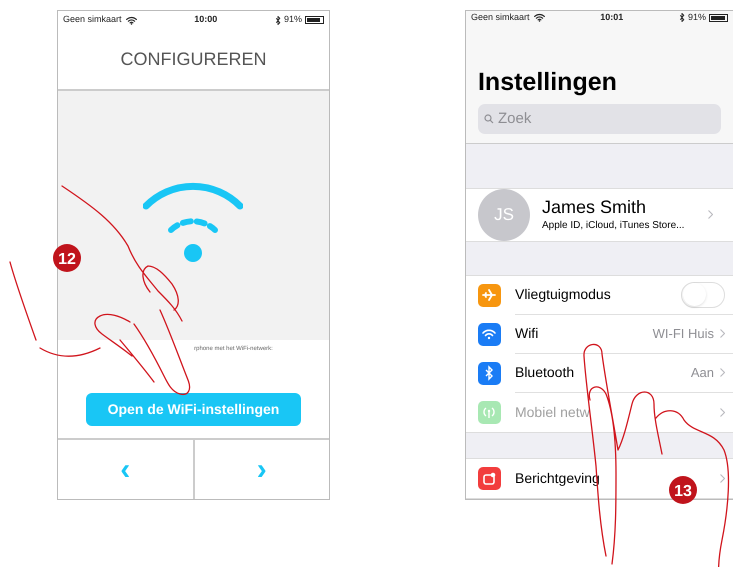 This screenshot has width=733, height=567. Describe the element at coordinates (545, 372) in the screenshot. I see `setting-label: Bluetooth` at that location.